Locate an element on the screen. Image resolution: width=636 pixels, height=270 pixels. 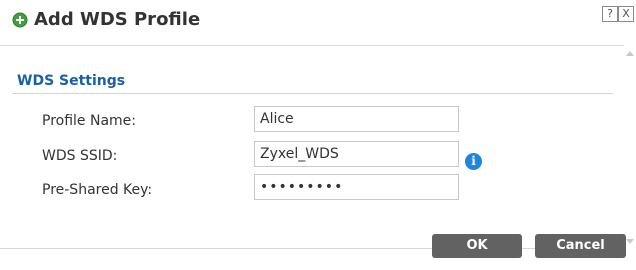
scroll-down-arrow-icon is located at coordinates (630, 241).